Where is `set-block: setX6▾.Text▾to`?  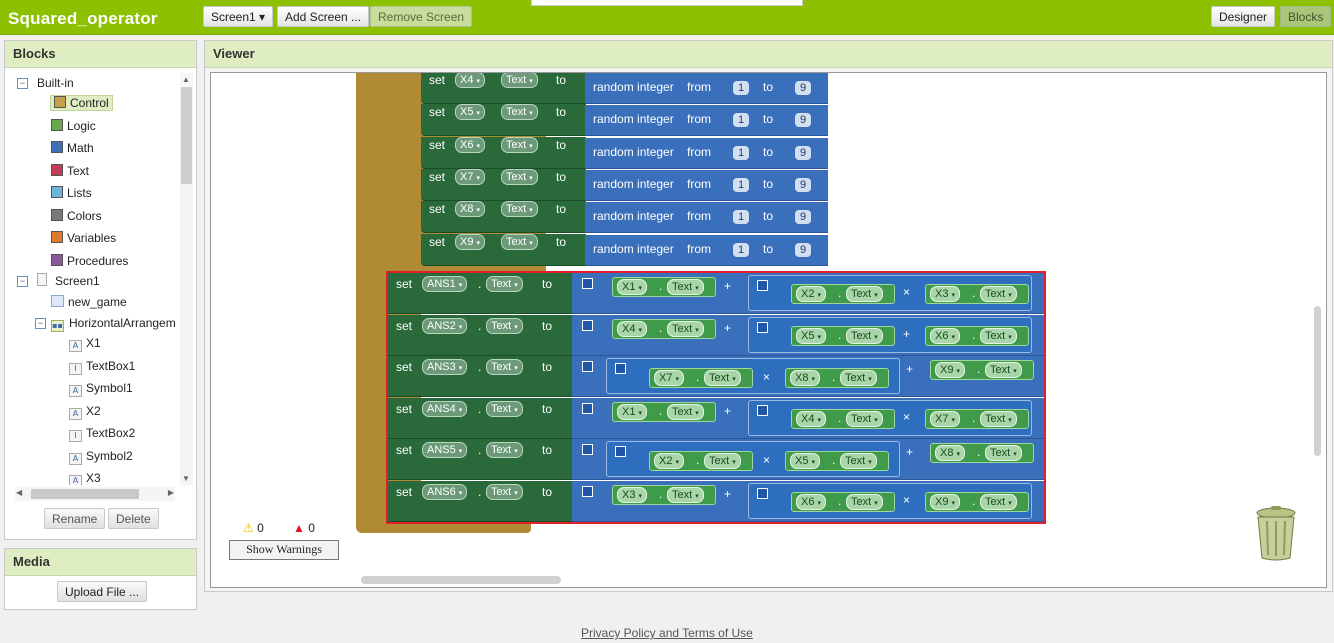 set-block: setX6▾.Text▾to is located at coordinates (503, 152).